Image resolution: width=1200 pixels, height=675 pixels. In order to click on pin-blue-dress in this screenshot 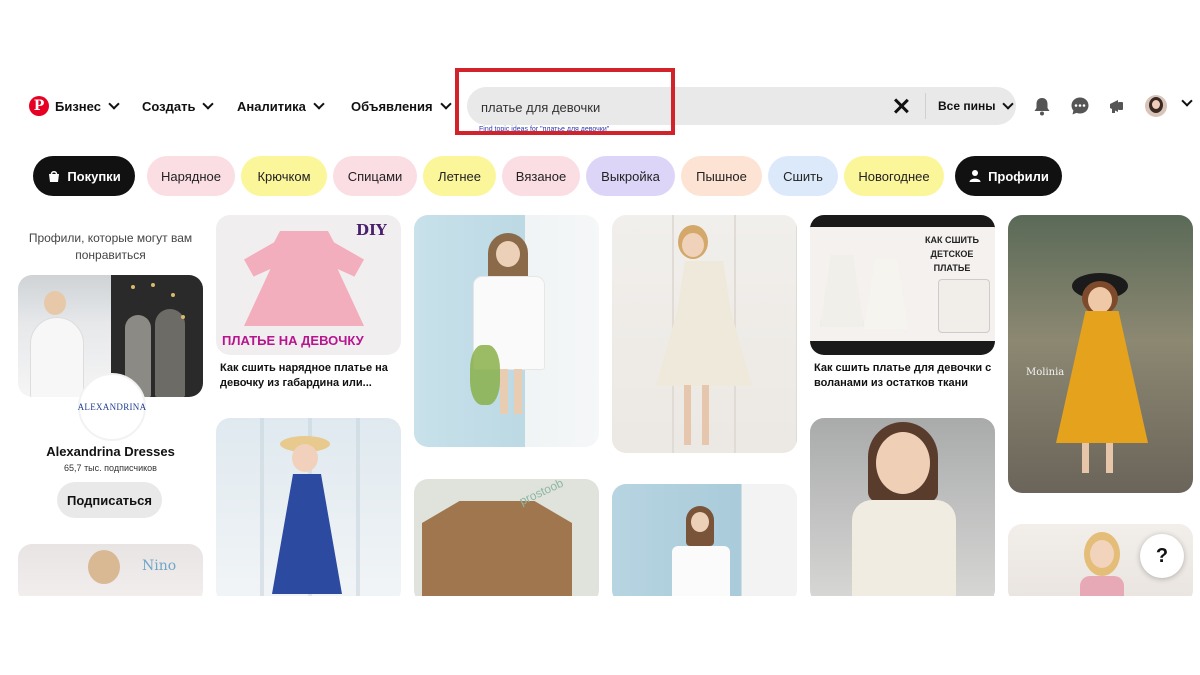, I will do `click(308, 511)`.